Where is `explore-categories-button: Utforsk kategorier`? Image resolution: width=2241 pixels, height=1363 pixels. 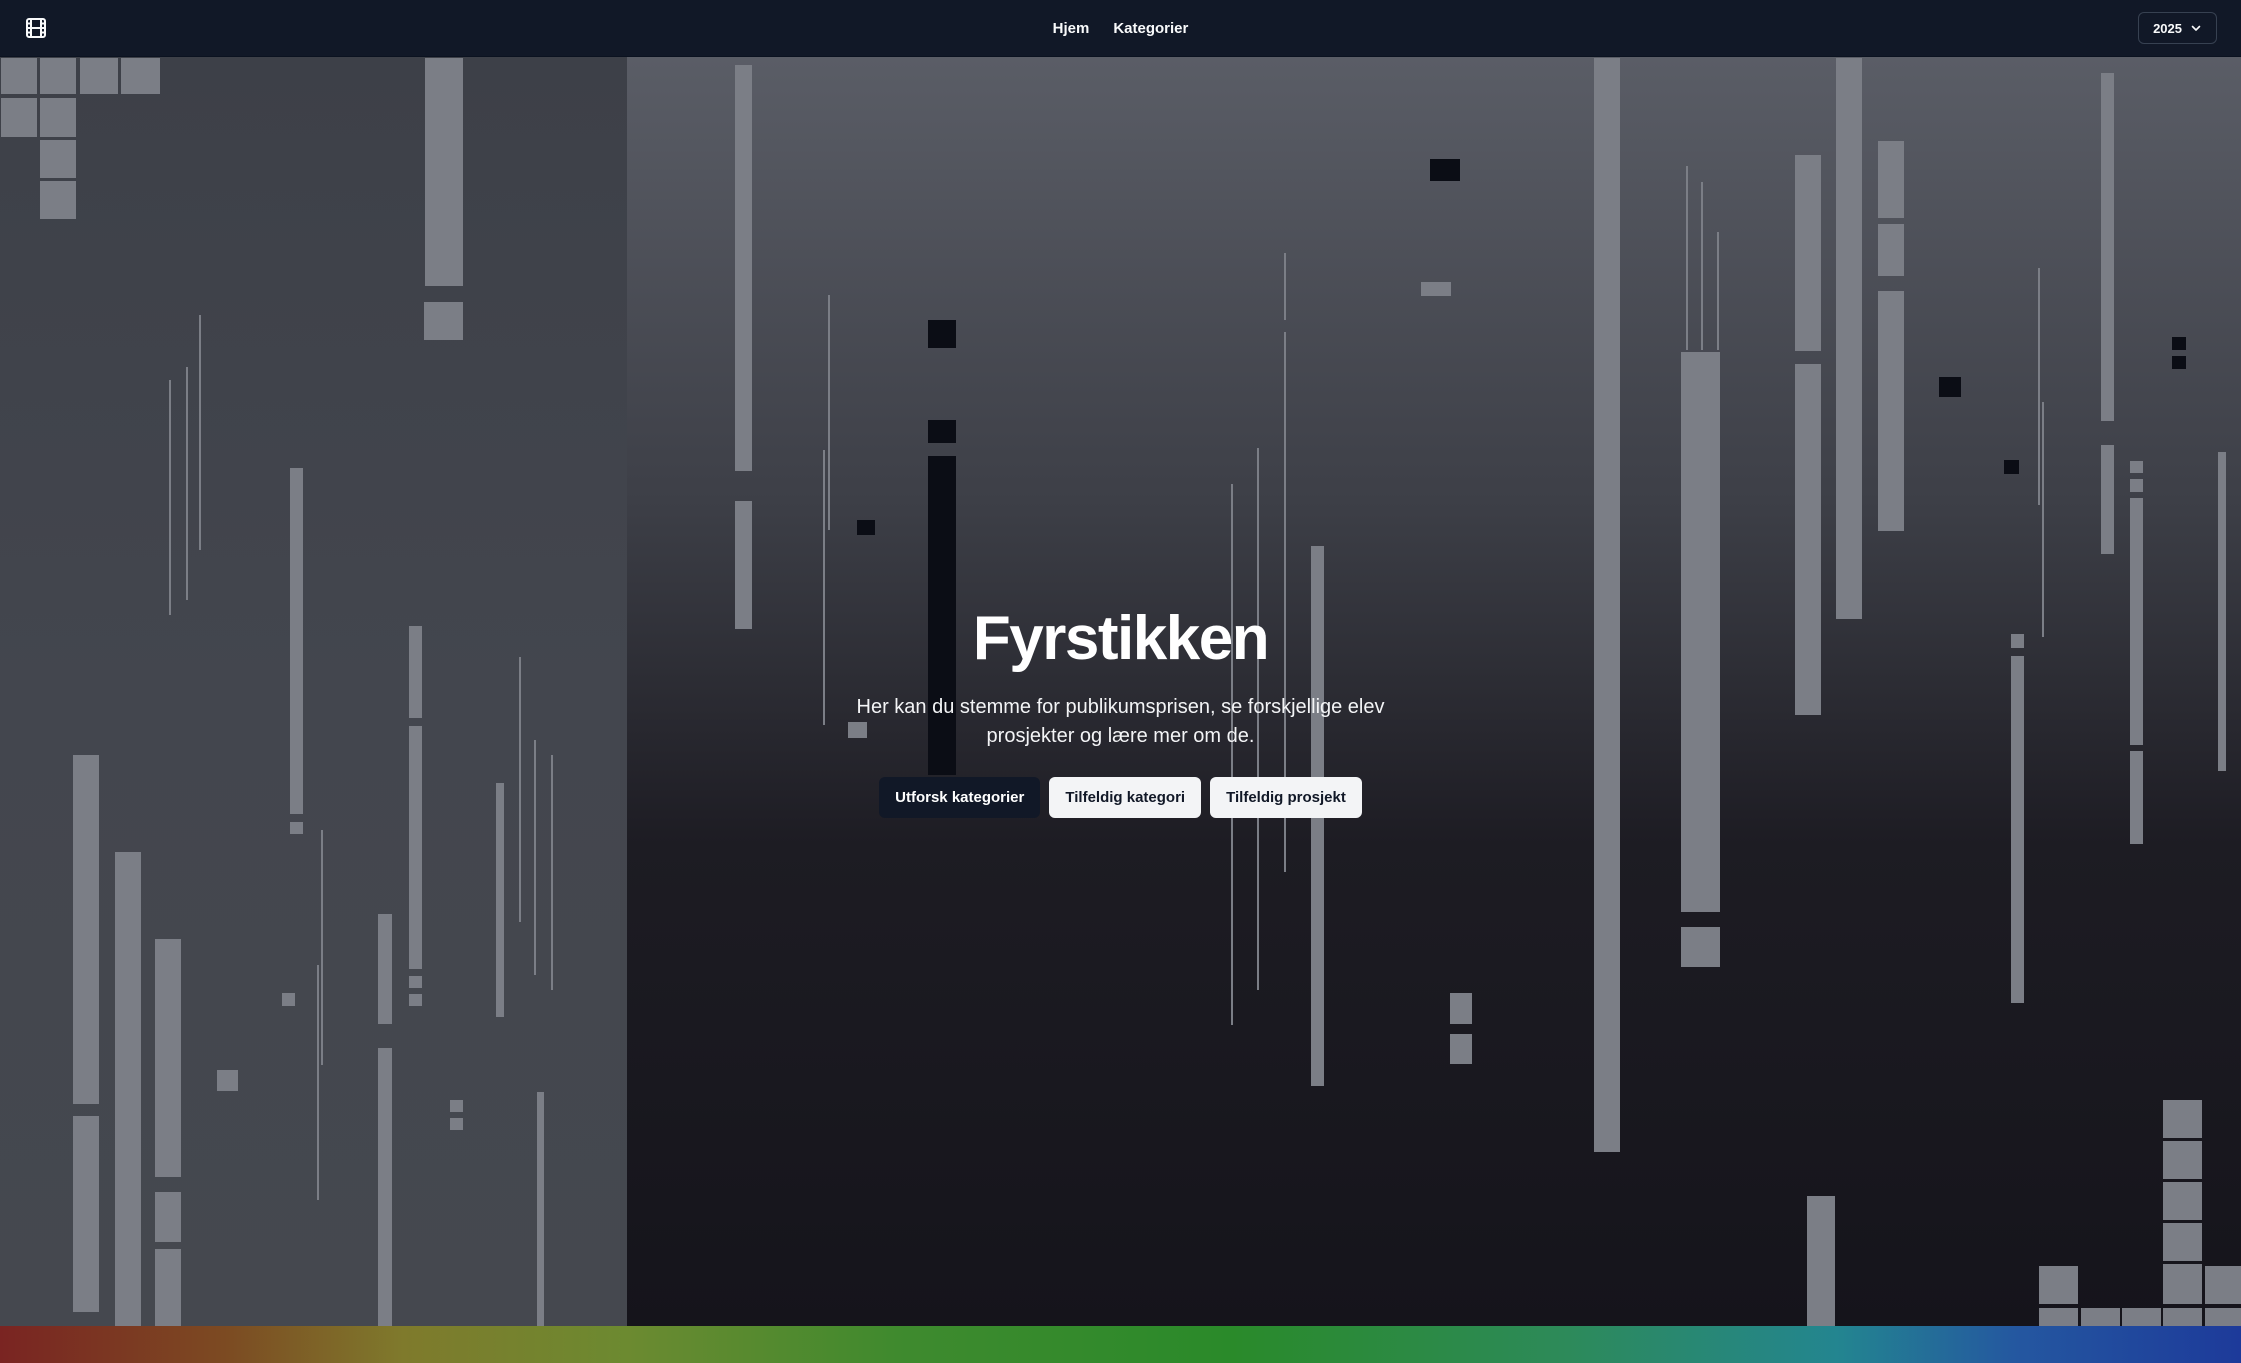 explore-categories-button: Utforsk kategorier is located at coordinates (960, 798).